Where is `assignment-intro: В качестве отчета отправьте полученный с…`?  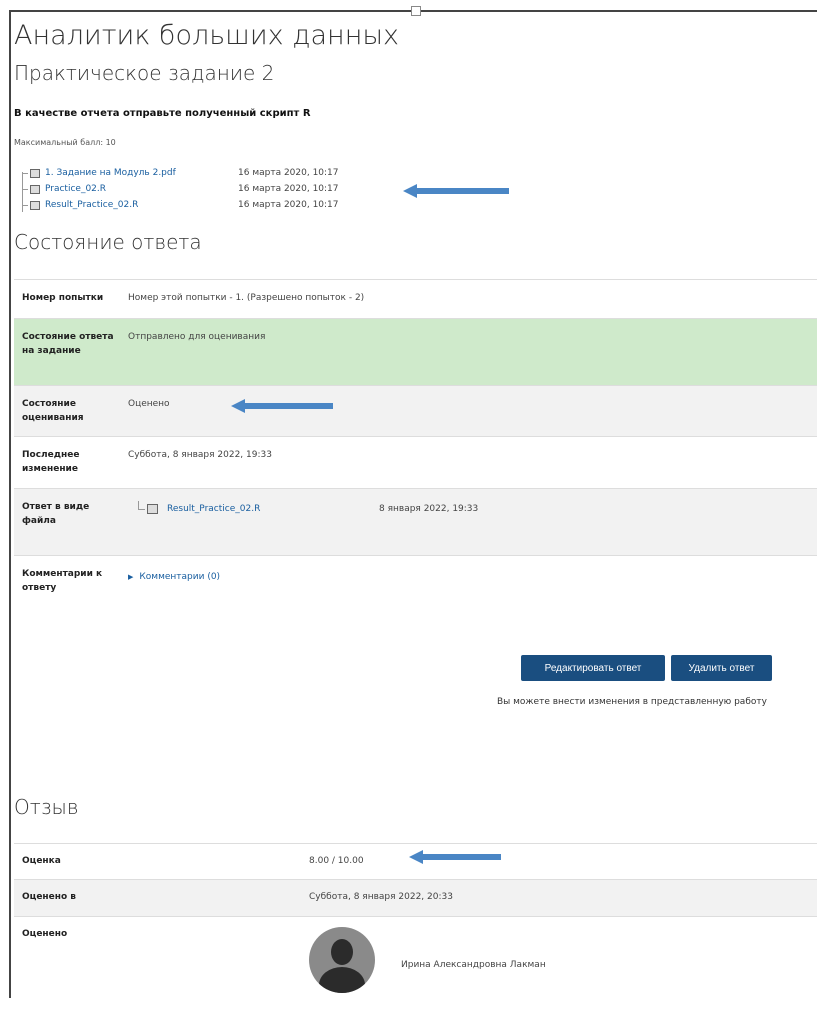 assignment-intro: В качестве отчета отправьте полученный с… is located at coordinates (162, 113).